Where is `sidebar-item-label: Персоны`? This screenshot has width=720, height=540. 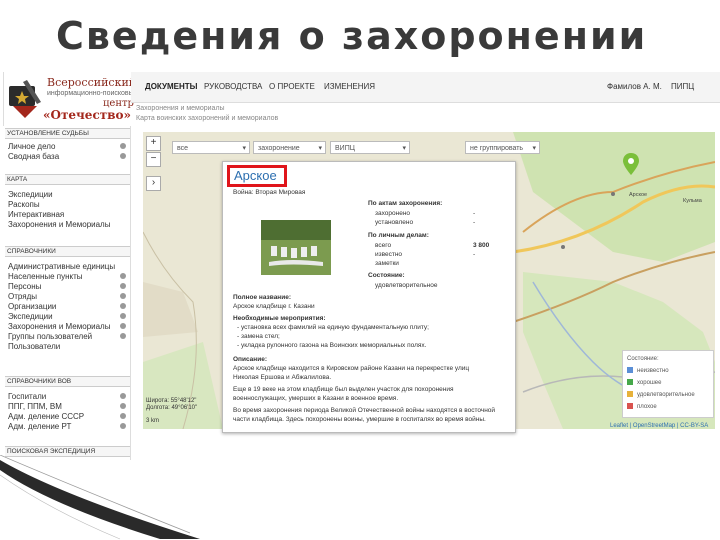 sidebar-item-label: Персоны is located at coordinates (25, 286).